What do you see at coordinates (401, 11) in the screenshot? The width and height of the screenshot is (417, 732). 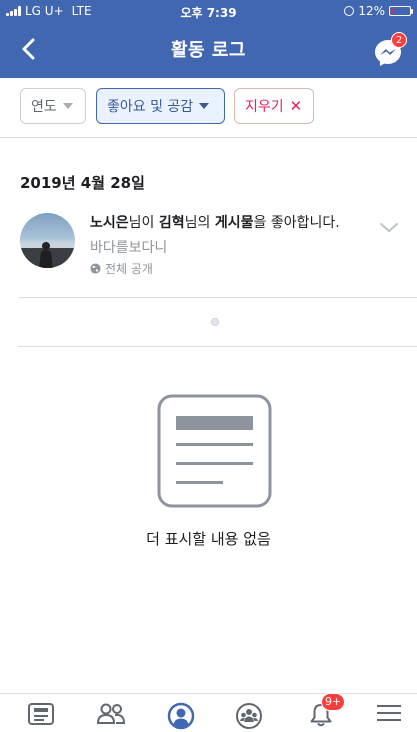 I see `battery-icon` at bounding box center [401, 11].